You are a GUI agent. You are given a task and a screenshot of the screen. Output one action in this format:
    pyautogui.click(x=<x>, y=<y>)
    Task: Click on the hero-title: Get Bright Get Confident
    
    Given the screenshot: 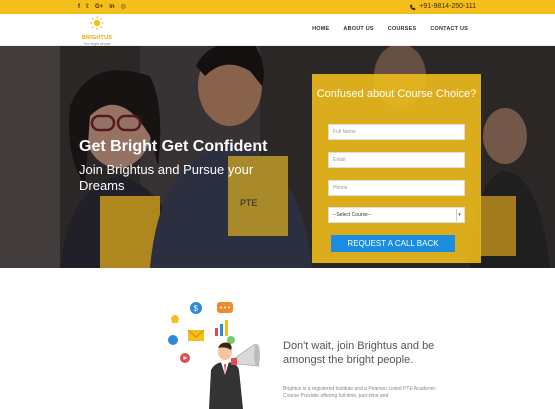 What is the action you would take?
    pyautogui.click(x=173, y=146)
    